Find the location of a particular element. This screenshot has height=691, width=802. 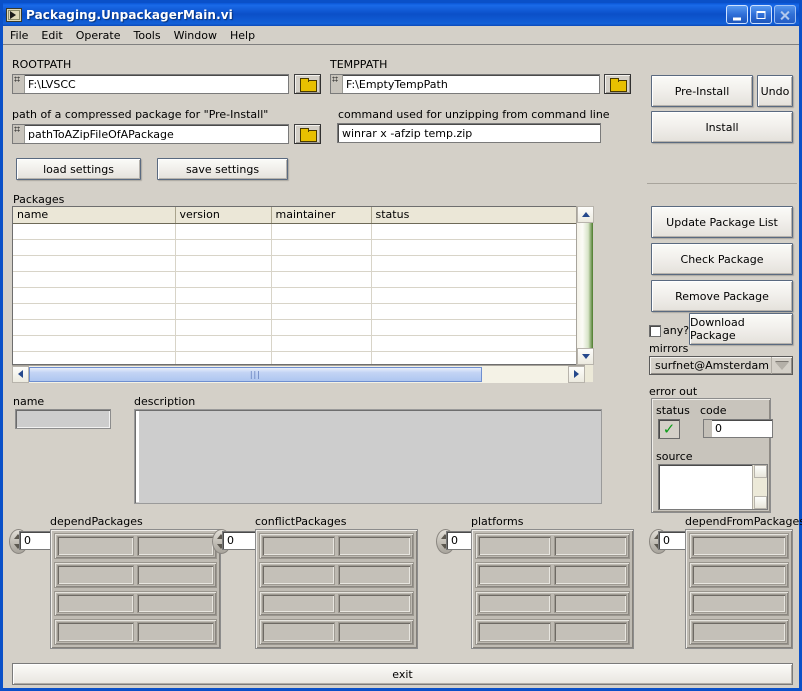

temppath-input: F:\EmptyTempPath is located at coordinates (465, 84).